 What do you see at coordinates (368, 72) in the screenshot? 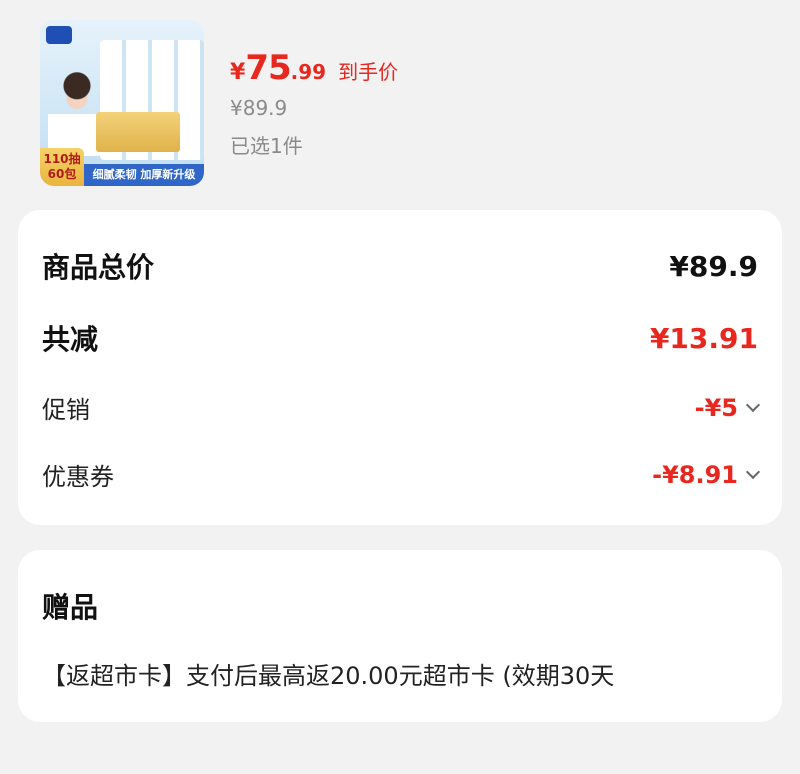
I see `final-price-tag: 到手价` at bounding box center [368, 72].